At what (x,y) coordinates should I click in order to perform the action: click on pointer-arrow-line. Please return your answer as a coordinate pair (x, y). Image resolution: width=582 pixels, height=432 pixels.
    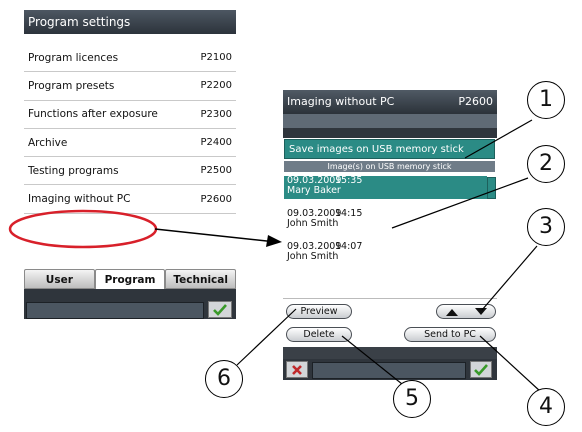
    Looking at the image, I should click on (215, 235).